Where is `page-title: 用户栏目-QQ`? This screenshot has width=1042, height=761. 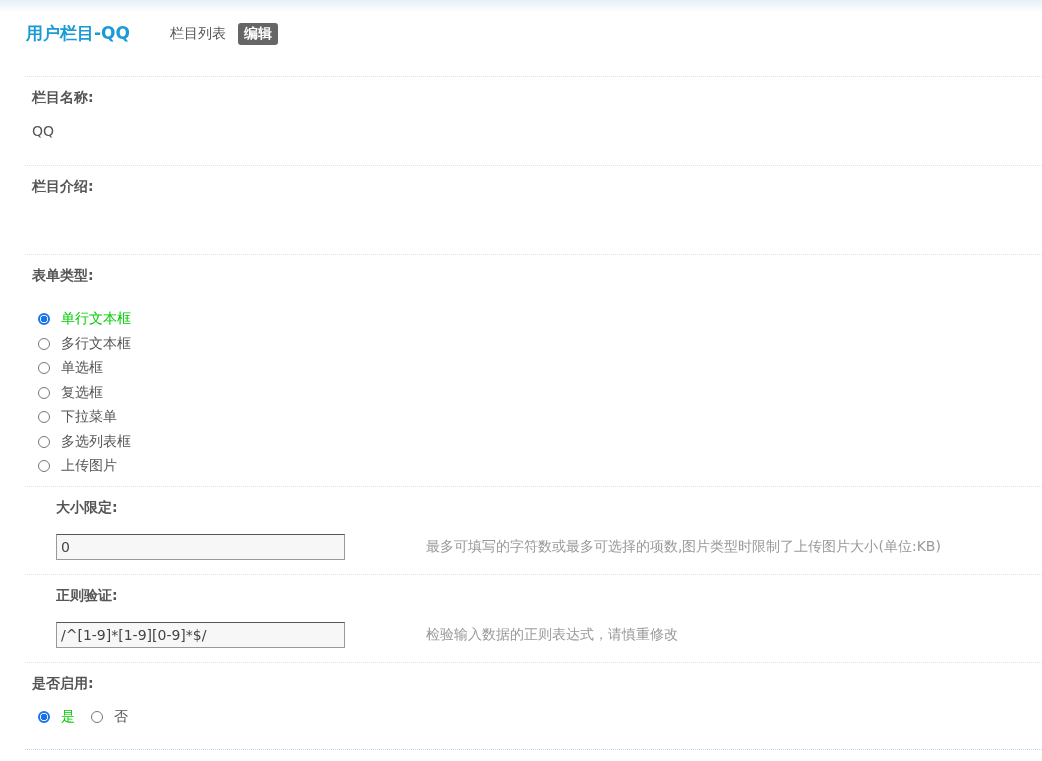
page-title: 用户栏目-QQ is located at coordinates (78, 33).